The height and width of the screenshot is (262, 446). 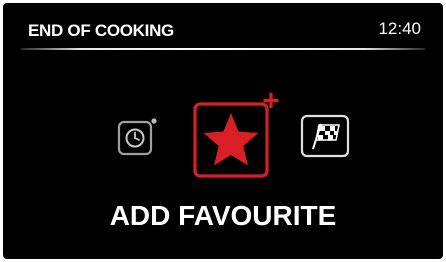 What do you see at coordinates (101, 30) in the screenshot?
I see `screen-title: END OF COOKING` at bounding box center [101, 30].